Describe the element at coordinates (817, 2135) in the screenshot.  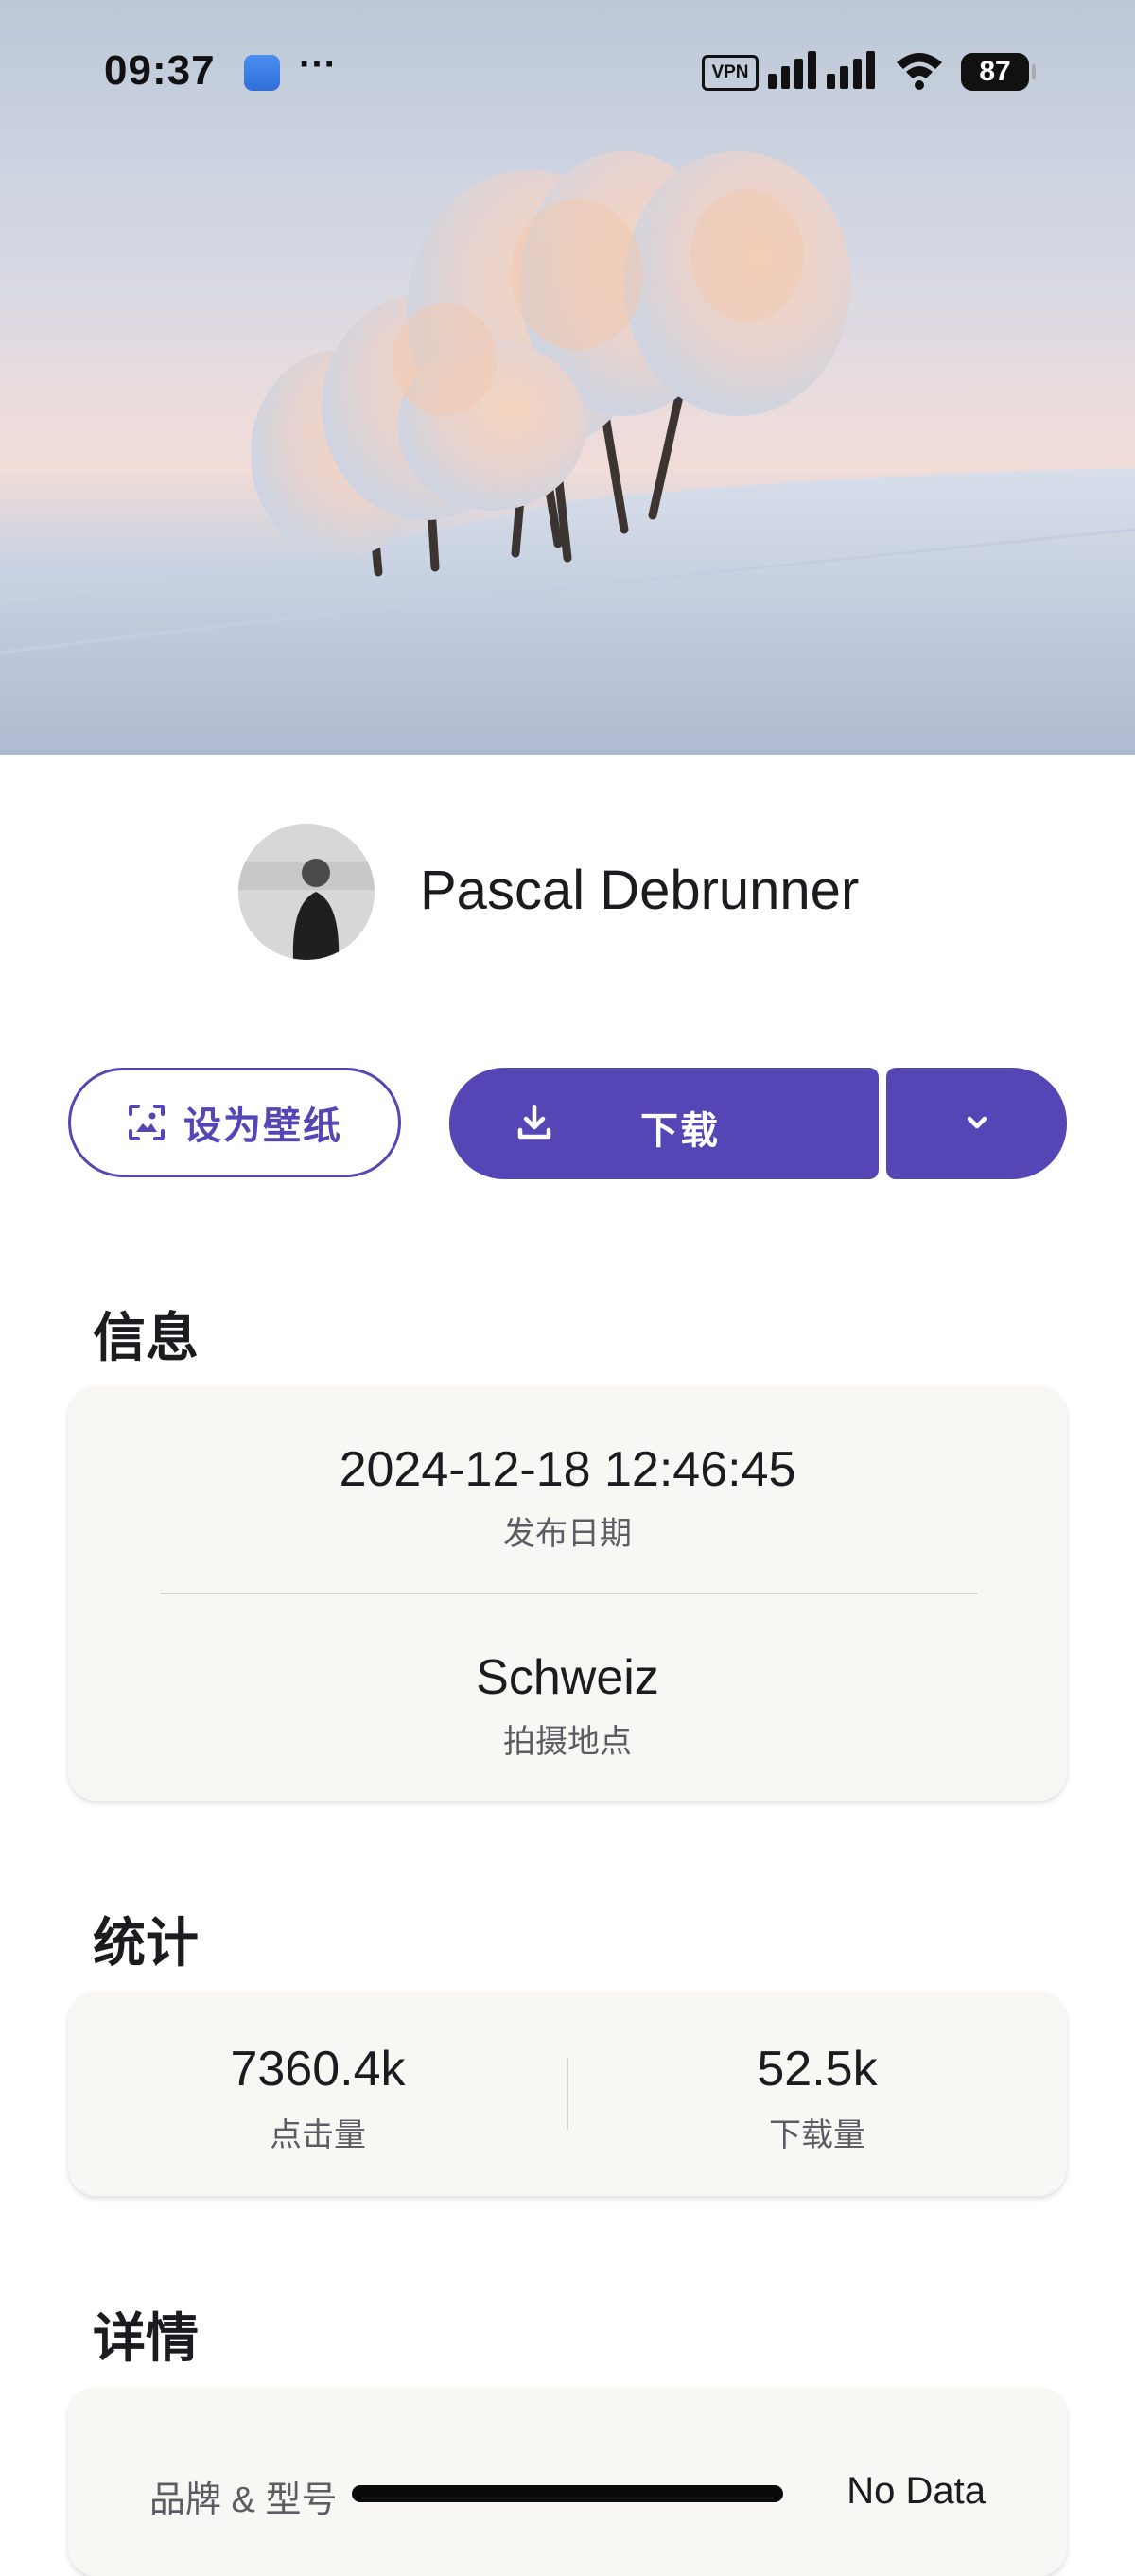
I see `downloads-label: 下载量` at that location.